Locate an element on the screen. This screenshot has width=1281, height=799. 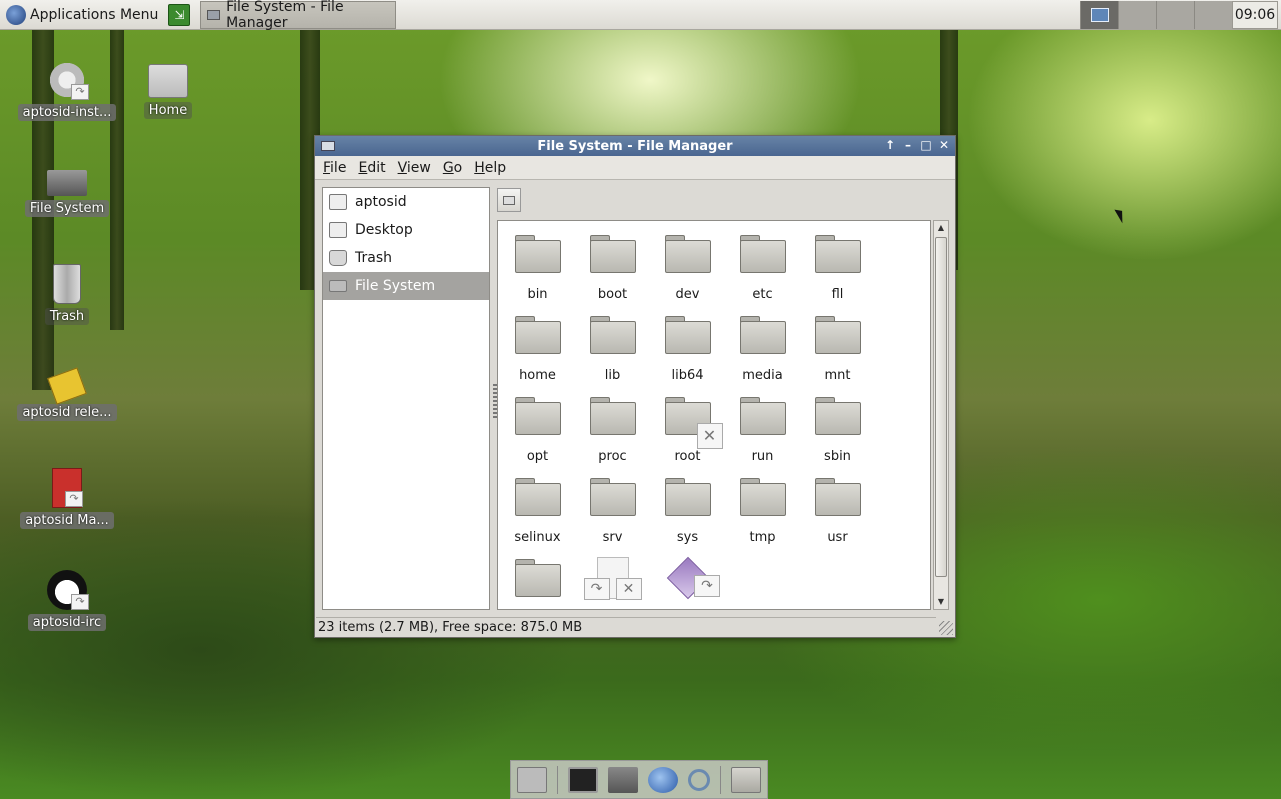
list-item-folder: selinux is located at coordinates (537, 504).